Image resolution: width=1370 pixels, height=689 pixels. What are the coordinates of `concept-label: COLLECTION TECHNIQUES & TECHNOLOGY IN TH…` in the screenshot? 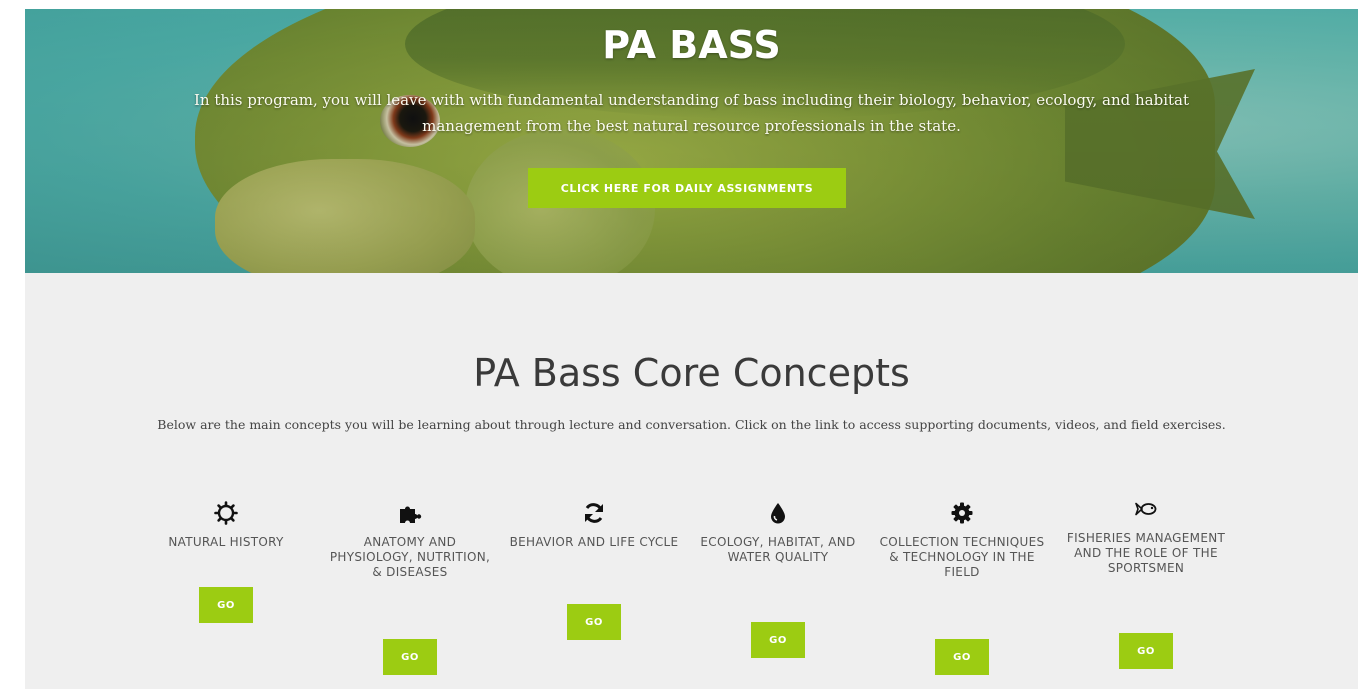 It's located at (962, 557).